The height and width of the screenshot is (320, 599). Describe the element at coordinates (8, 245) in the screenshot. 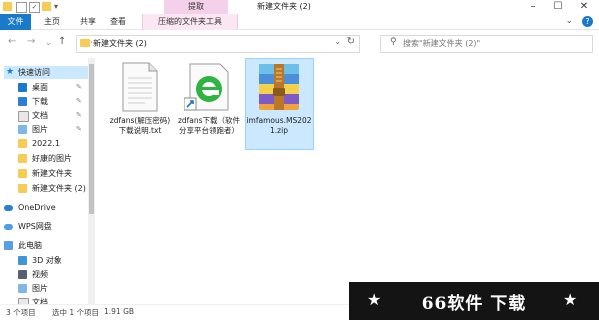

I see `computer-icon` at that location.